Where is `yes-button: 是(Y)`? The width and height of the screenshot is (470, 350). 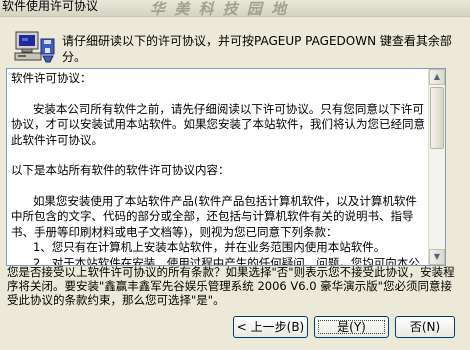
yes-button: 是(Y) is located at coordinates (351, 327).